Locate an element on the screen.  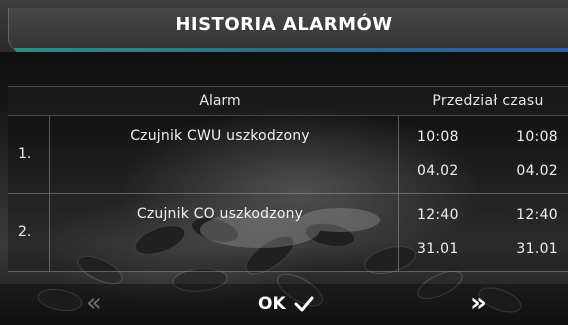
row-number: 2. is located at coordinates (25, 232).